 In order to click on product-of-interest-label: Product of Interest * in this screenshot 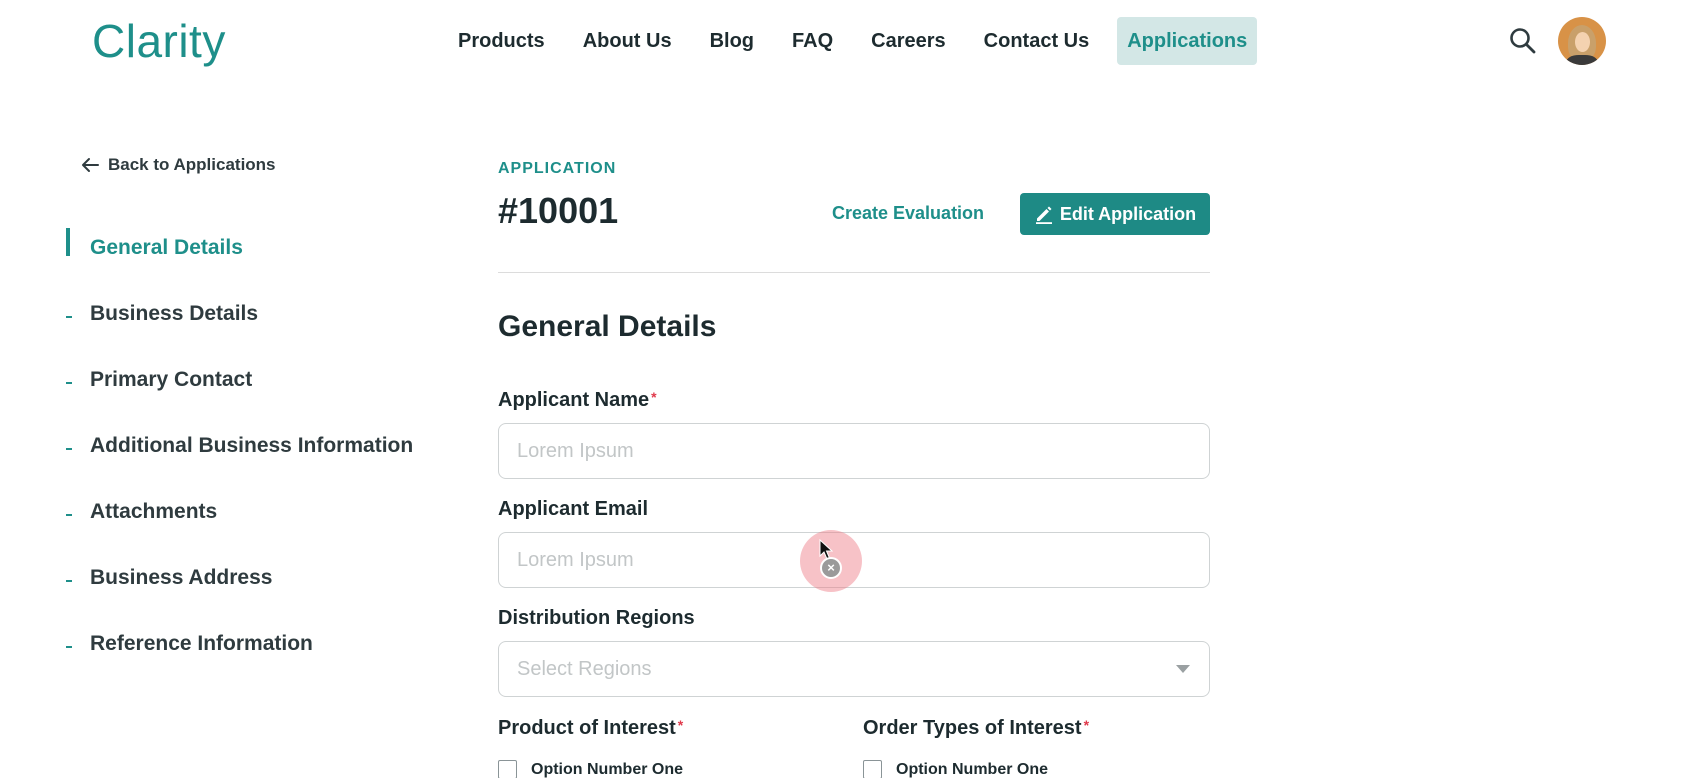, I will do `click(590, 728)`.